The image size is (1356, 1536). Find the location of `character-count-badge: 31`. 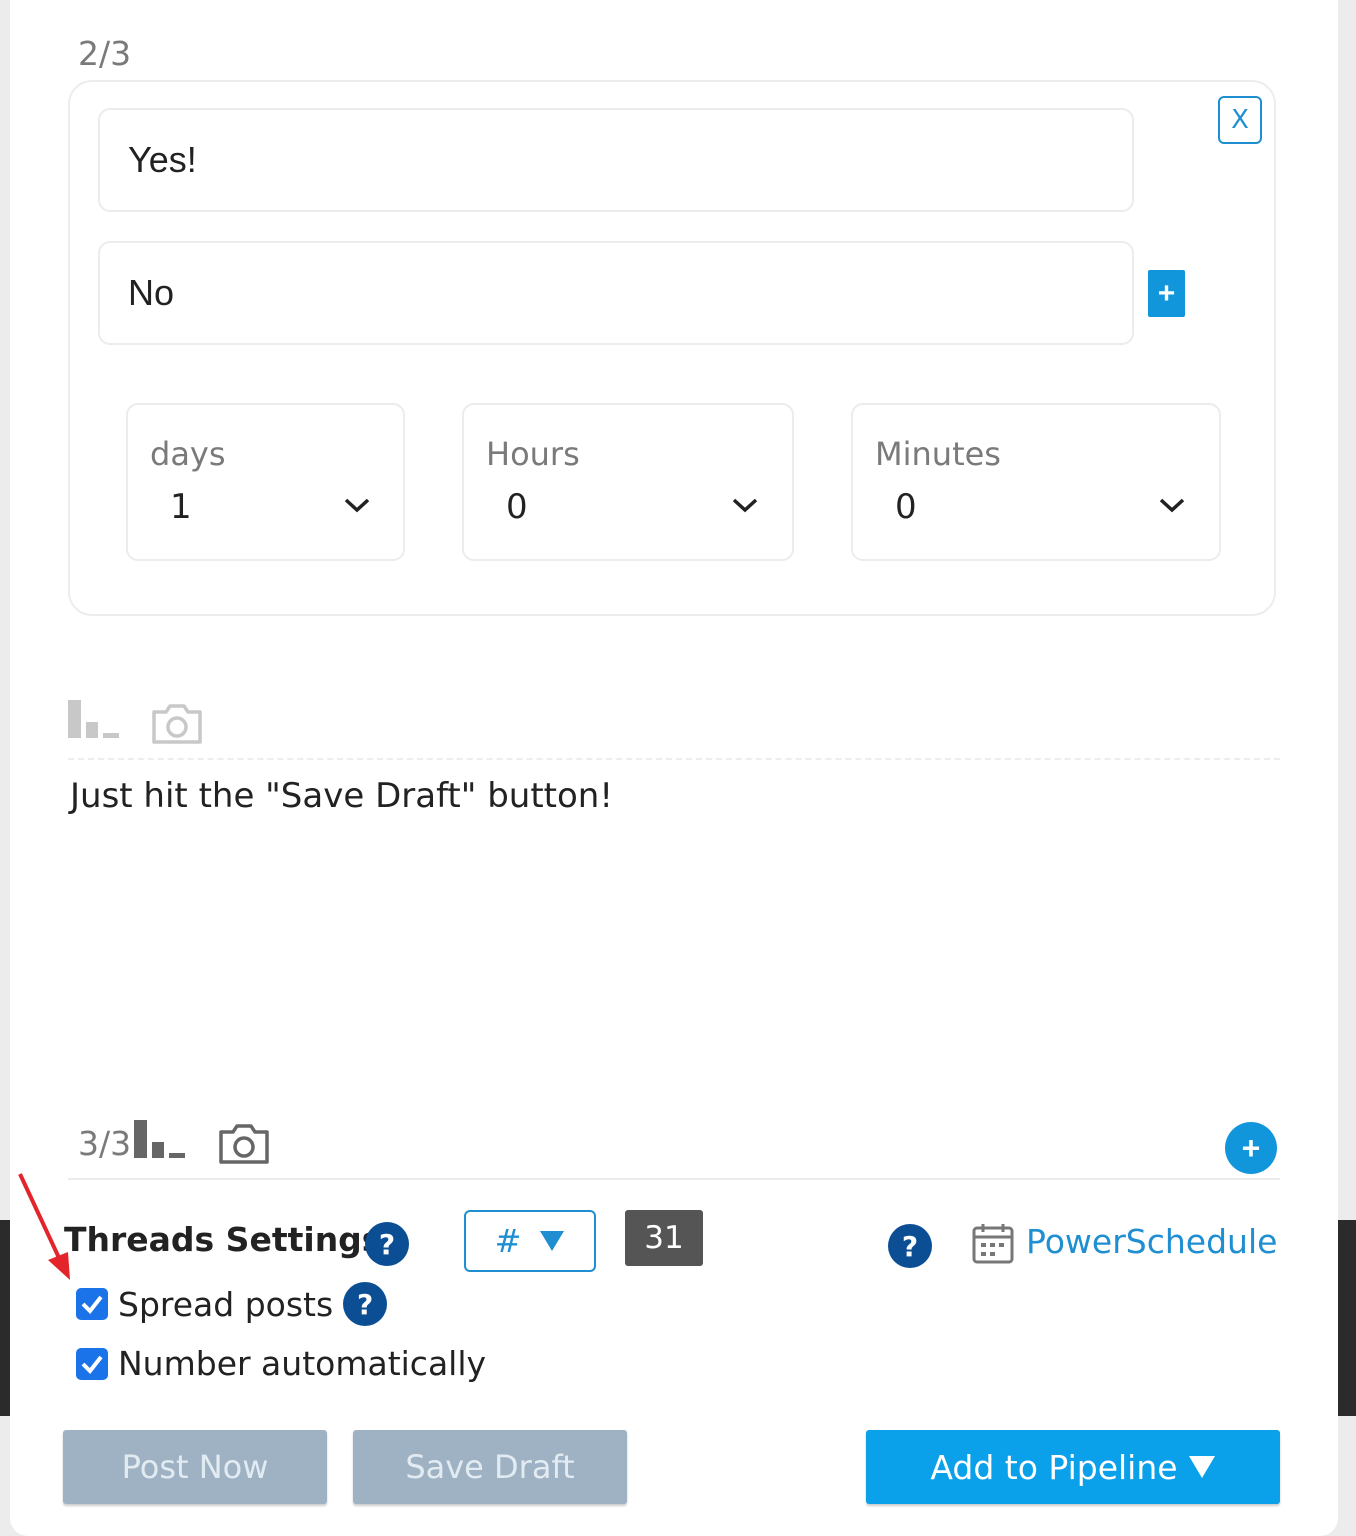

character-count-badge: 31 is located at coordinates (664, 1238).